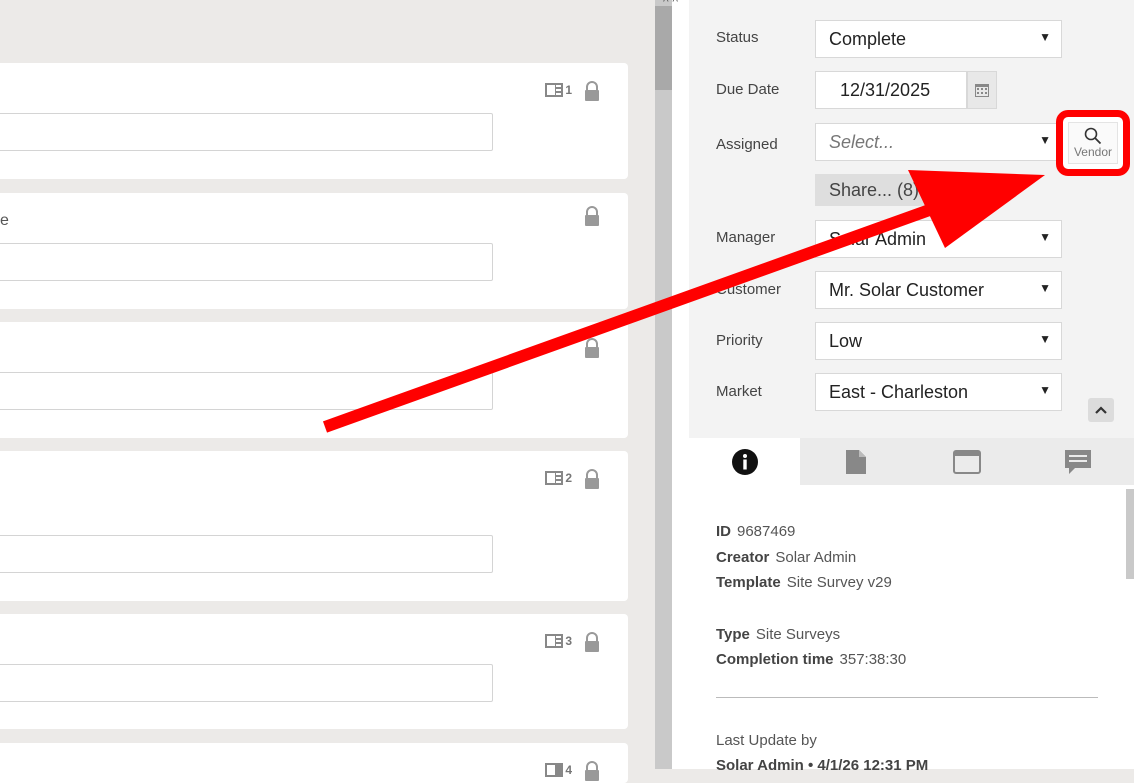 This screenshot has height=783, width=1134. Describe the element at coordinates (756, 531) in the screenshot. I see `info-id: ID 9687469` at that location.